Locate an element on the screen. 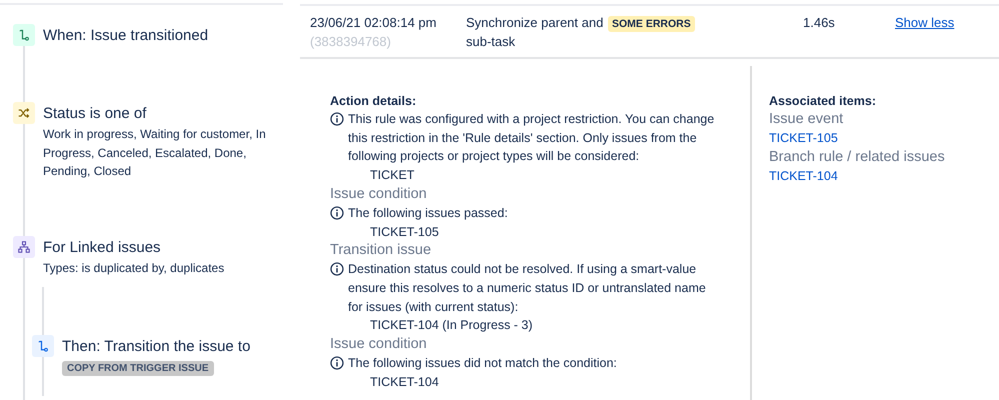 Image resolution: width=999 pixels, height=400 pixels. component-title: When: Issue transitioned is located at coordinates (125, 36).